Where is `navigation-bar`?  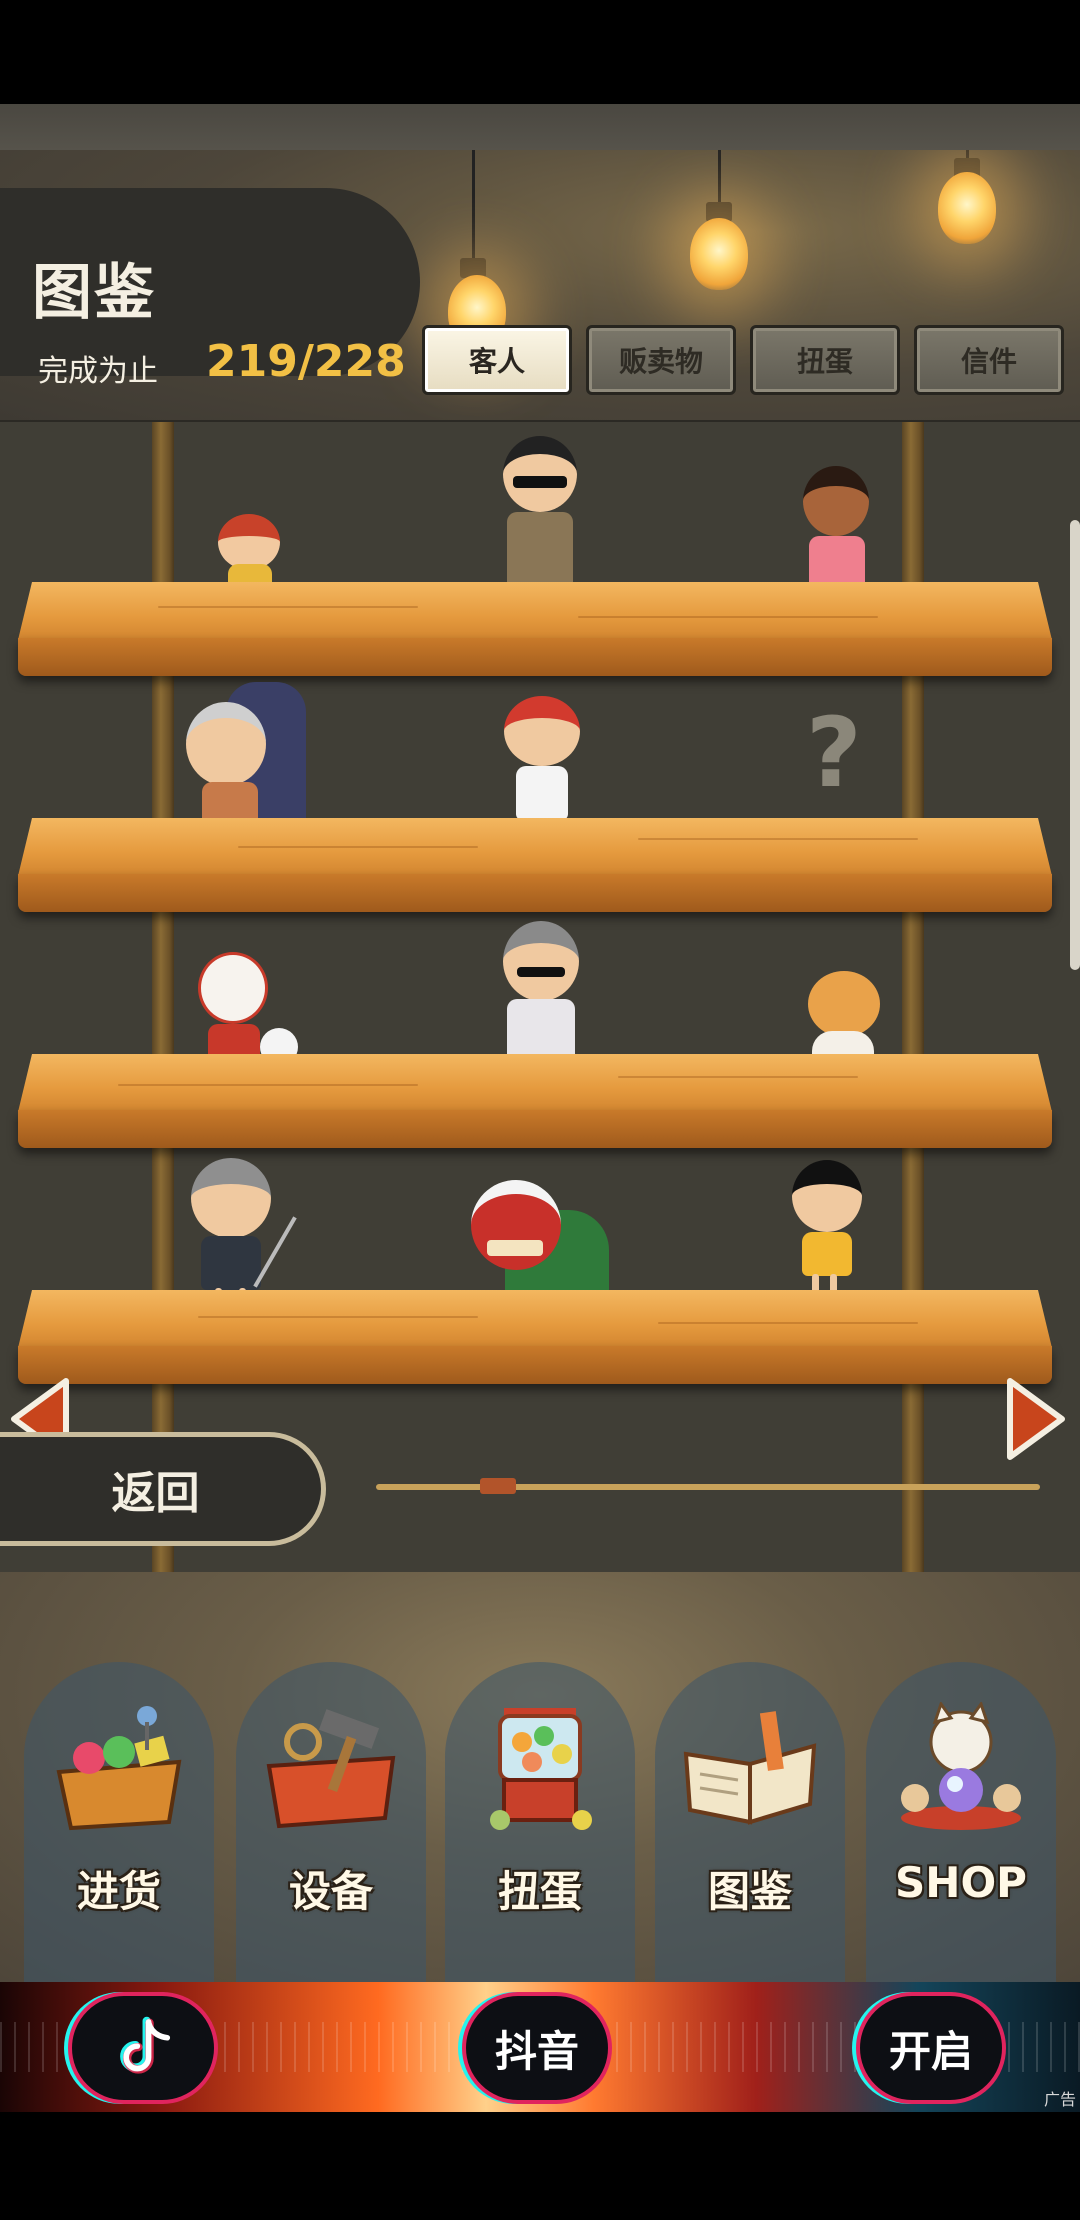
navigation-bar is located at coordinates (540, 2166).